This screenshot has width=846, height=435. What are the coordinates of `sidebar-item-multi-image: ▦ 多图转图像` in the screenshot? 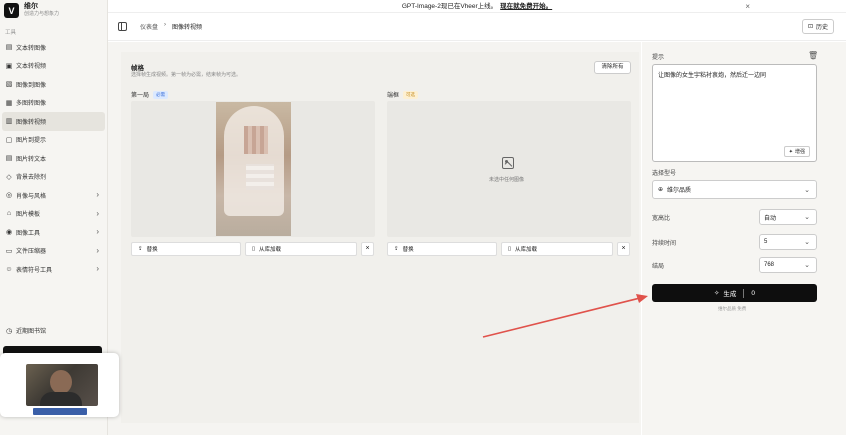 It's located at (53, 103).